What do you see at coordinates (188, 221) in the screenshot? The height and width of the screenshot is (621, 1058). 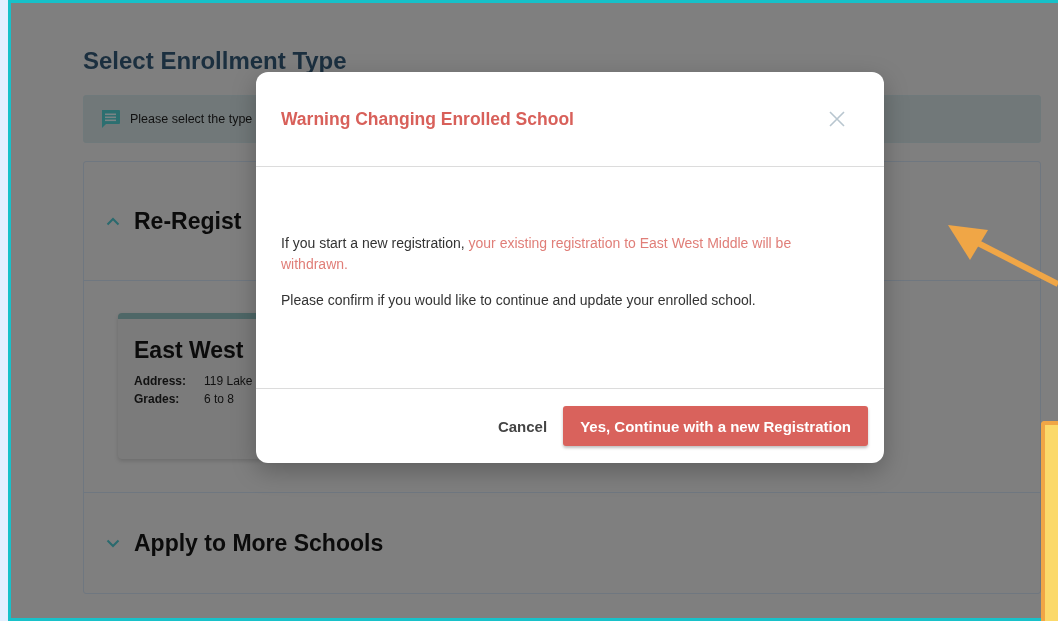 I see `section-title: Re-Regist` at bounding box center [188, 221].